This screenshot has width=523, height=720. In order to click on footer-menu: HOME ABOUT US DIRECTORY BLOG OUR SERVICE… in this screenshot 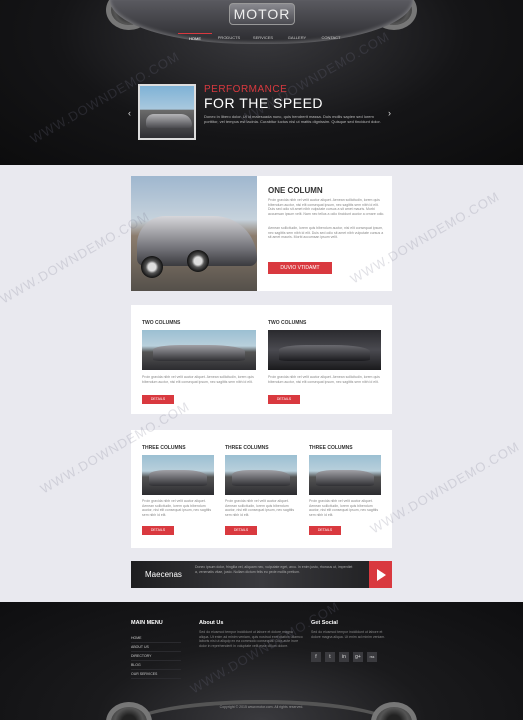, I will do `click(156, 656)`.